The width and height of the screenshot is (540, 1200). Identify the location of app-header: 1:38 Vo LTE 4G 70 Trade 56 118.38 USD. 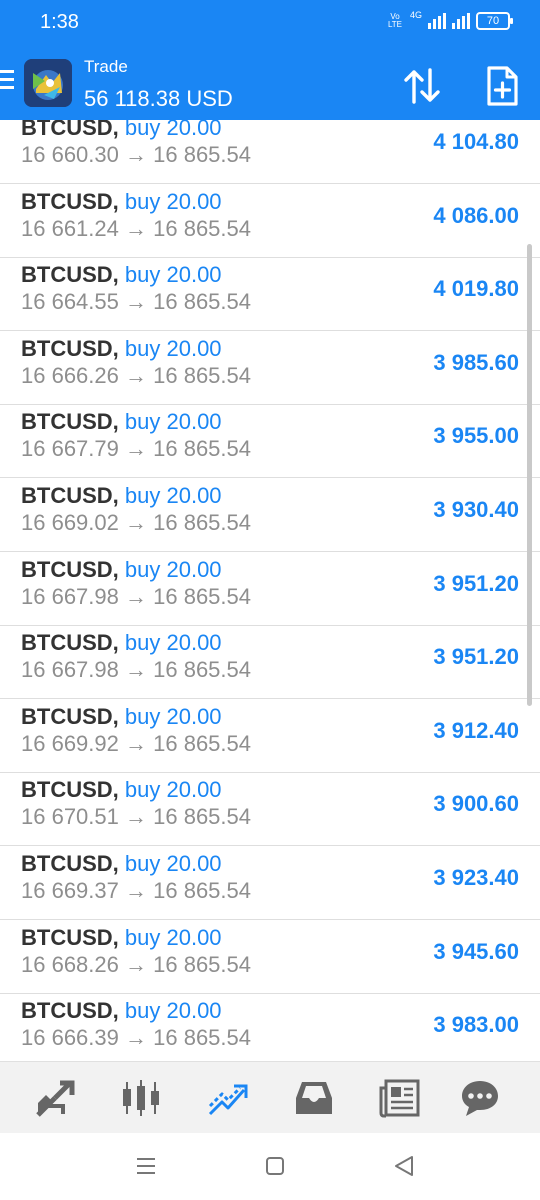
(270, 60).